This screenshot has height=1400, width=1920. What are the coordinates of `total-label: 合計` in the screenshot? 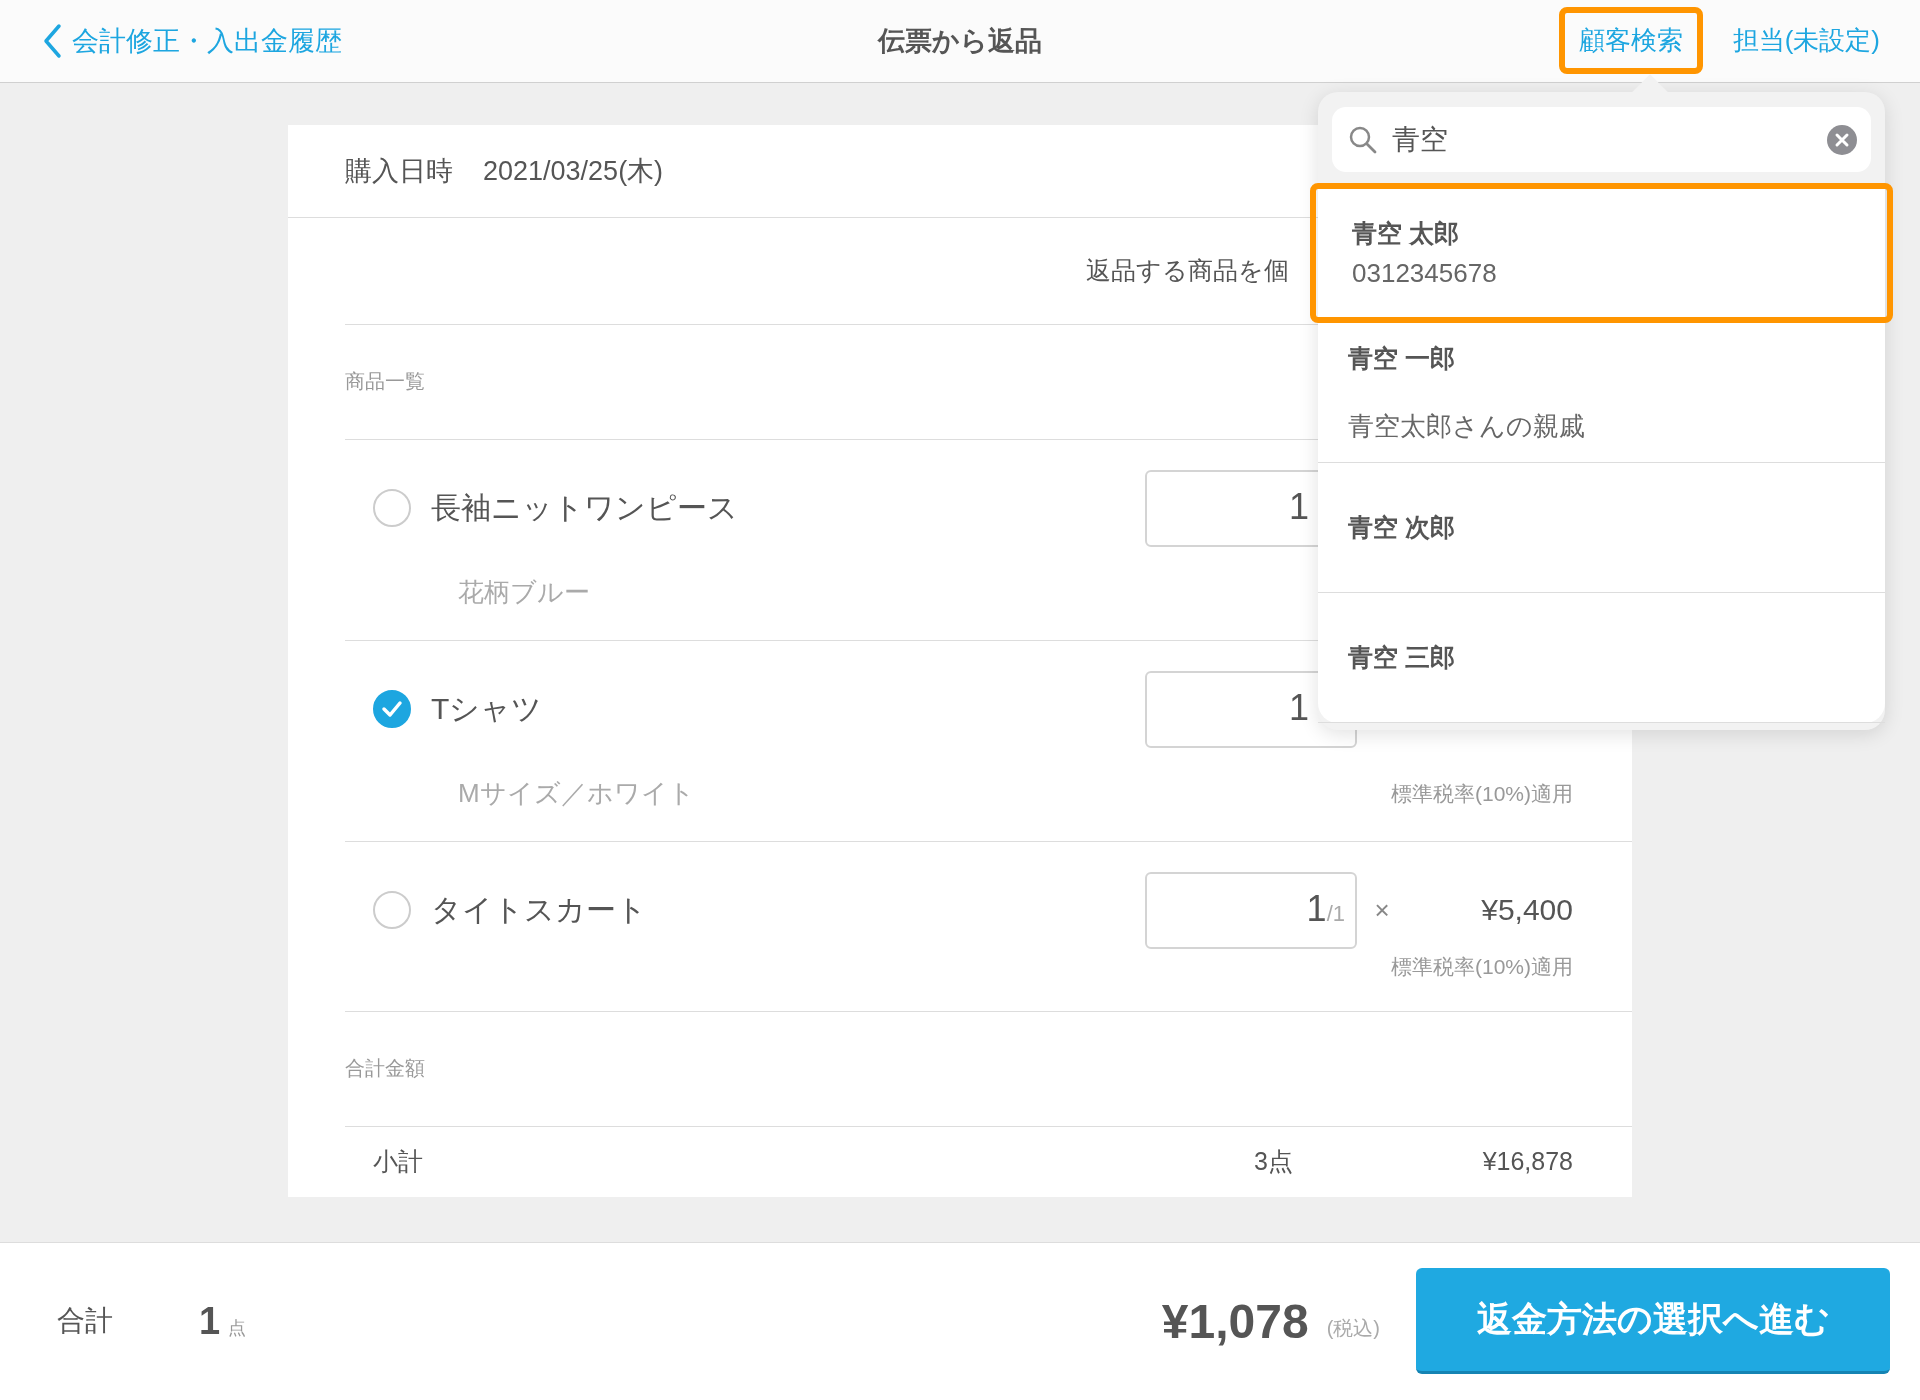 It's located at (85, 1321).